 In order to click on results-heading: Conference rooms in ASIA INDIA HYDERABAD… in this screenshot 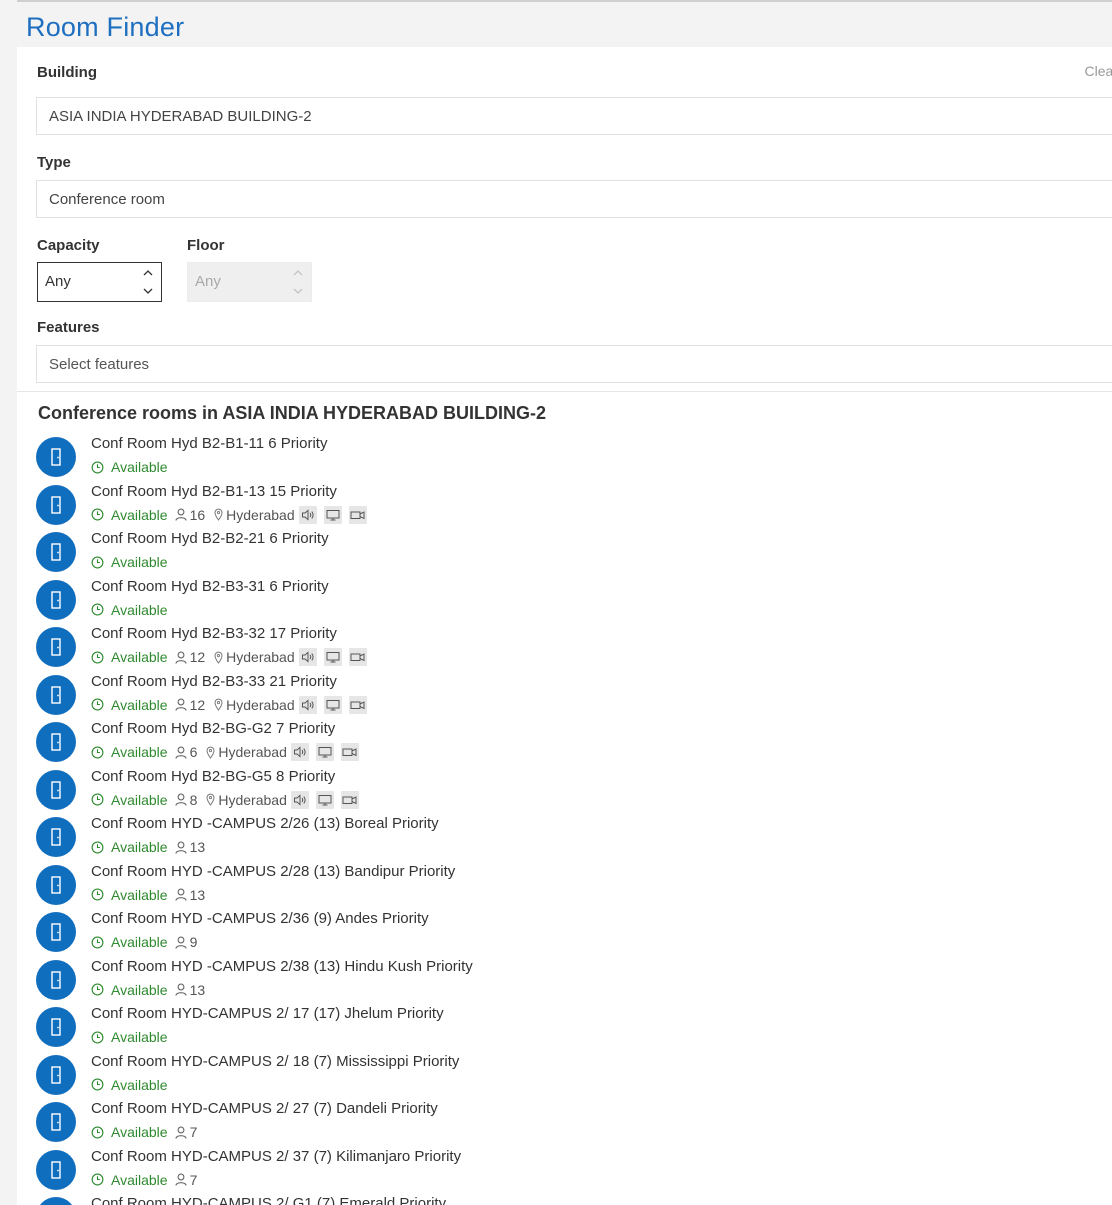, I will do `click(292, 413)`.